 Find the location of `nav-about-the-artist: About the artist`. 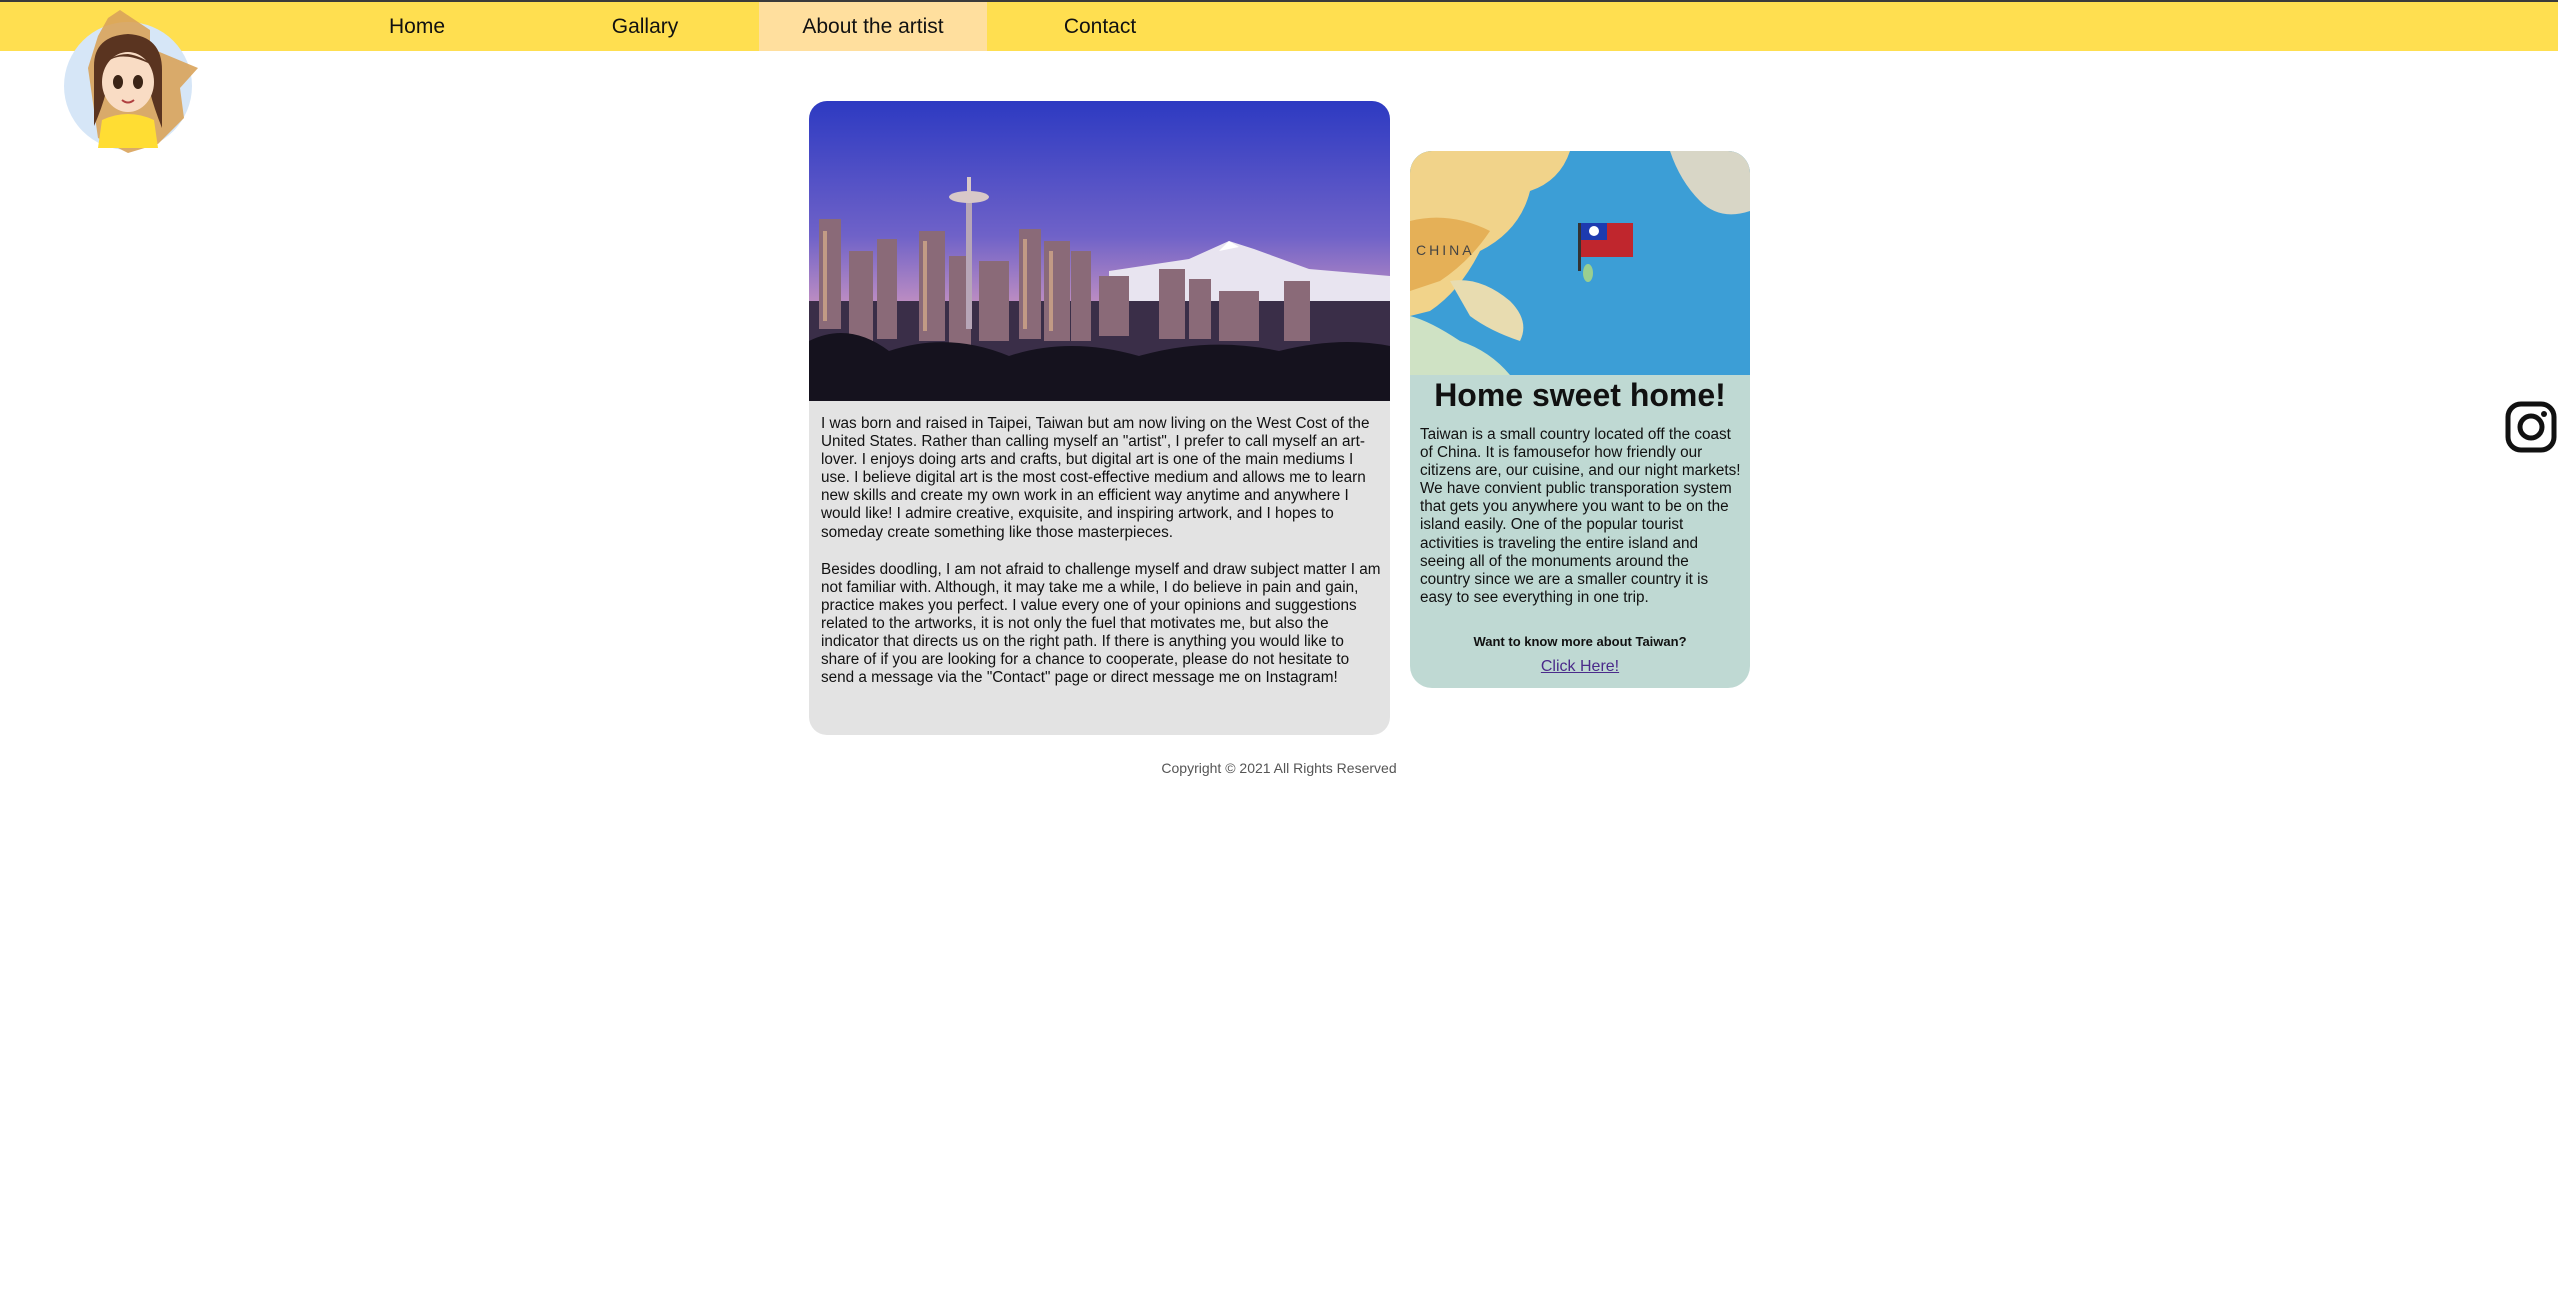

nav-about-the-artist: About the artist is located at coordinates (873, 26).